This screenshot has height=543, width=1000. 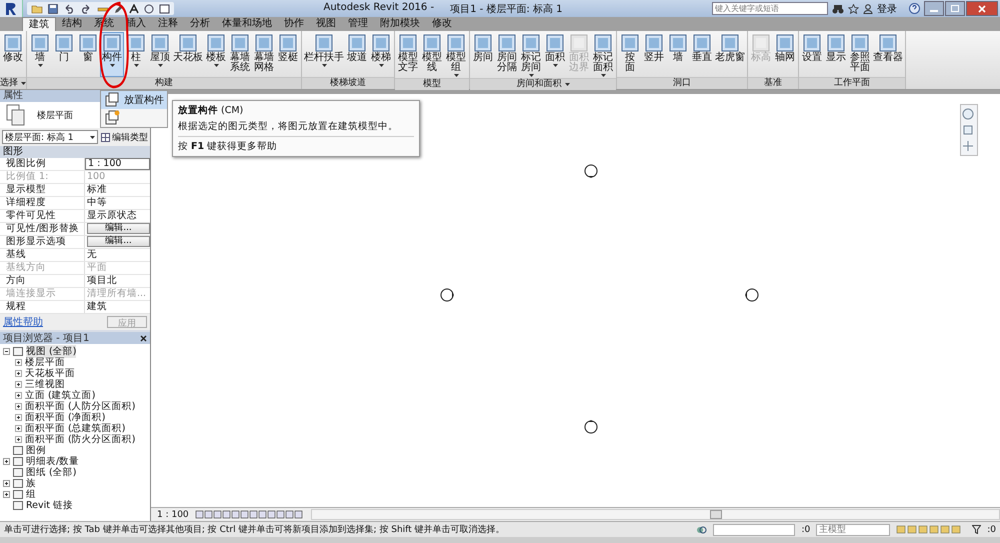 What do you see at coordinates (200, 24) in the screenshot?
I see `ribbon-tab: 分析` at bounding box center [200, 24].